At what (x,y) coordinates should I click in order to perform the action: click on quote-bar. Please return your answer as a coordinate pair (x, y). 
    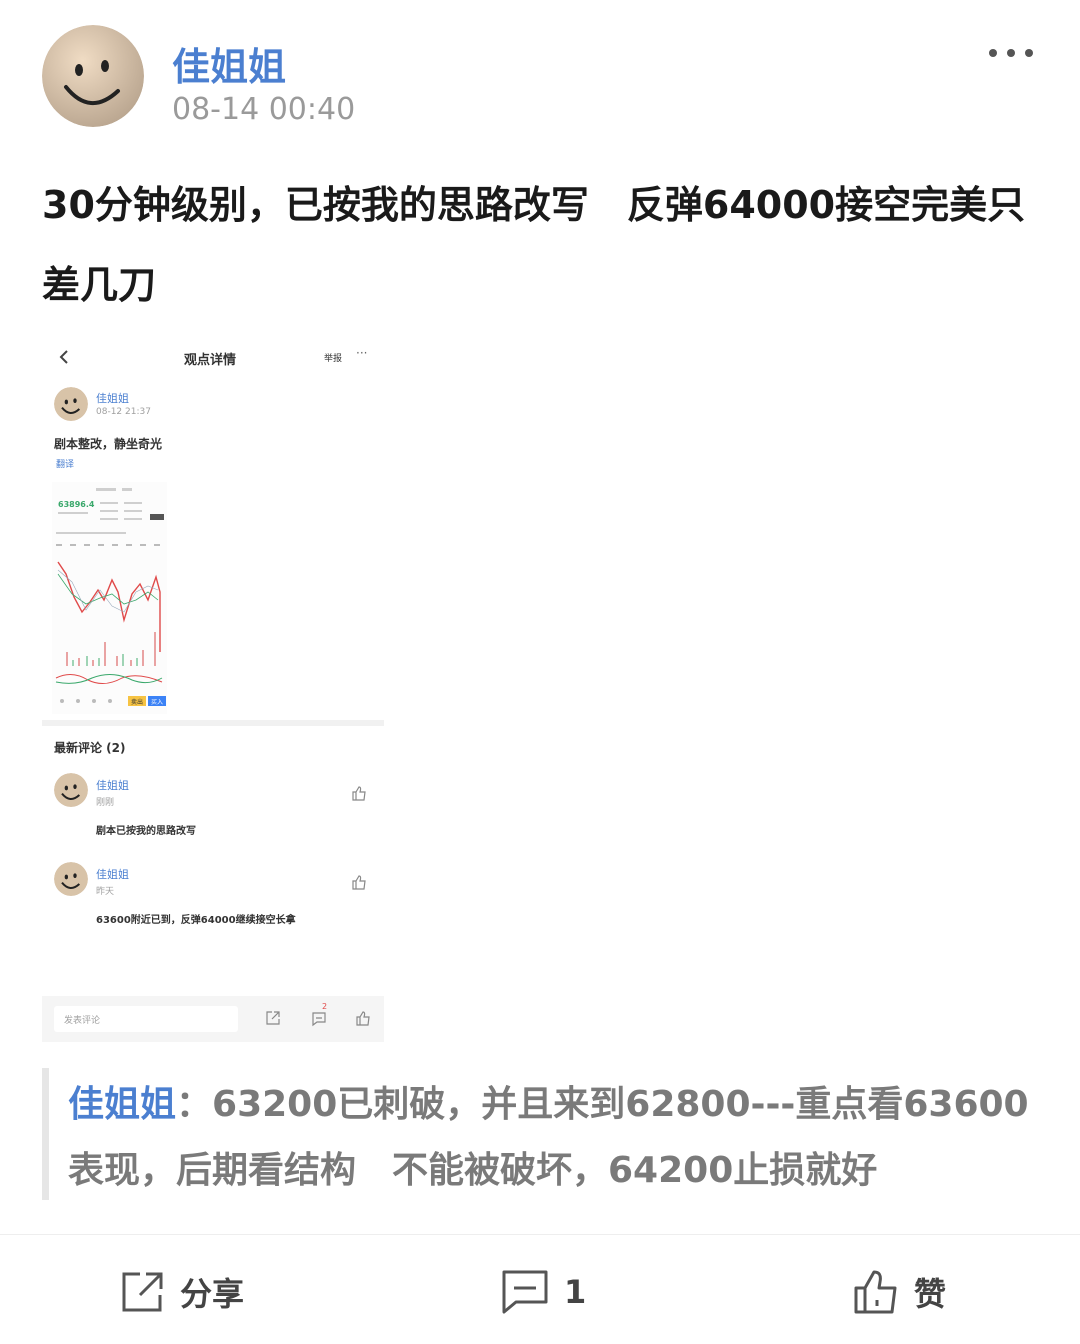
    Looking at the image, I should click on (45, 1134).